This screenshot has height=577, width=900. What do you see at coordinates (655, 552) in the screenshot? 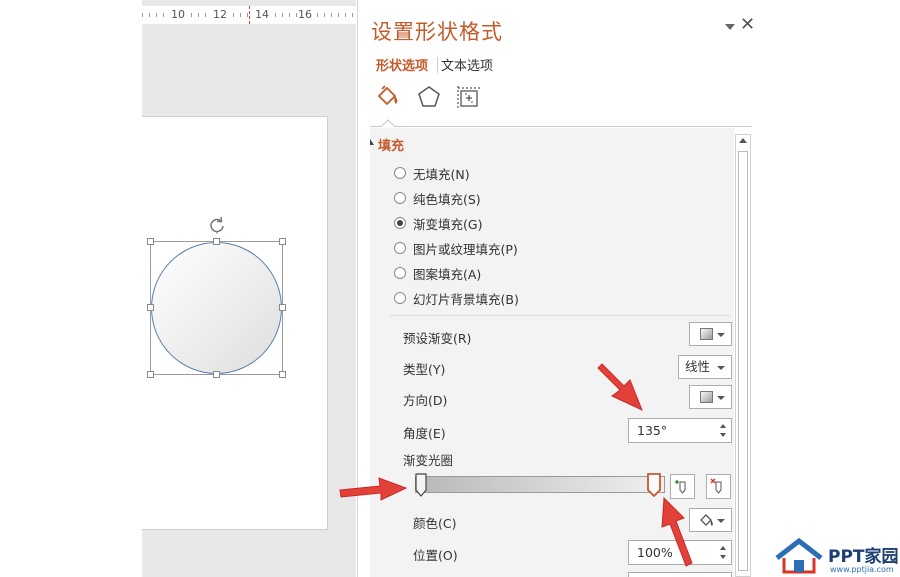
I see `position-value: 100%` at bounding box center [655, 552].